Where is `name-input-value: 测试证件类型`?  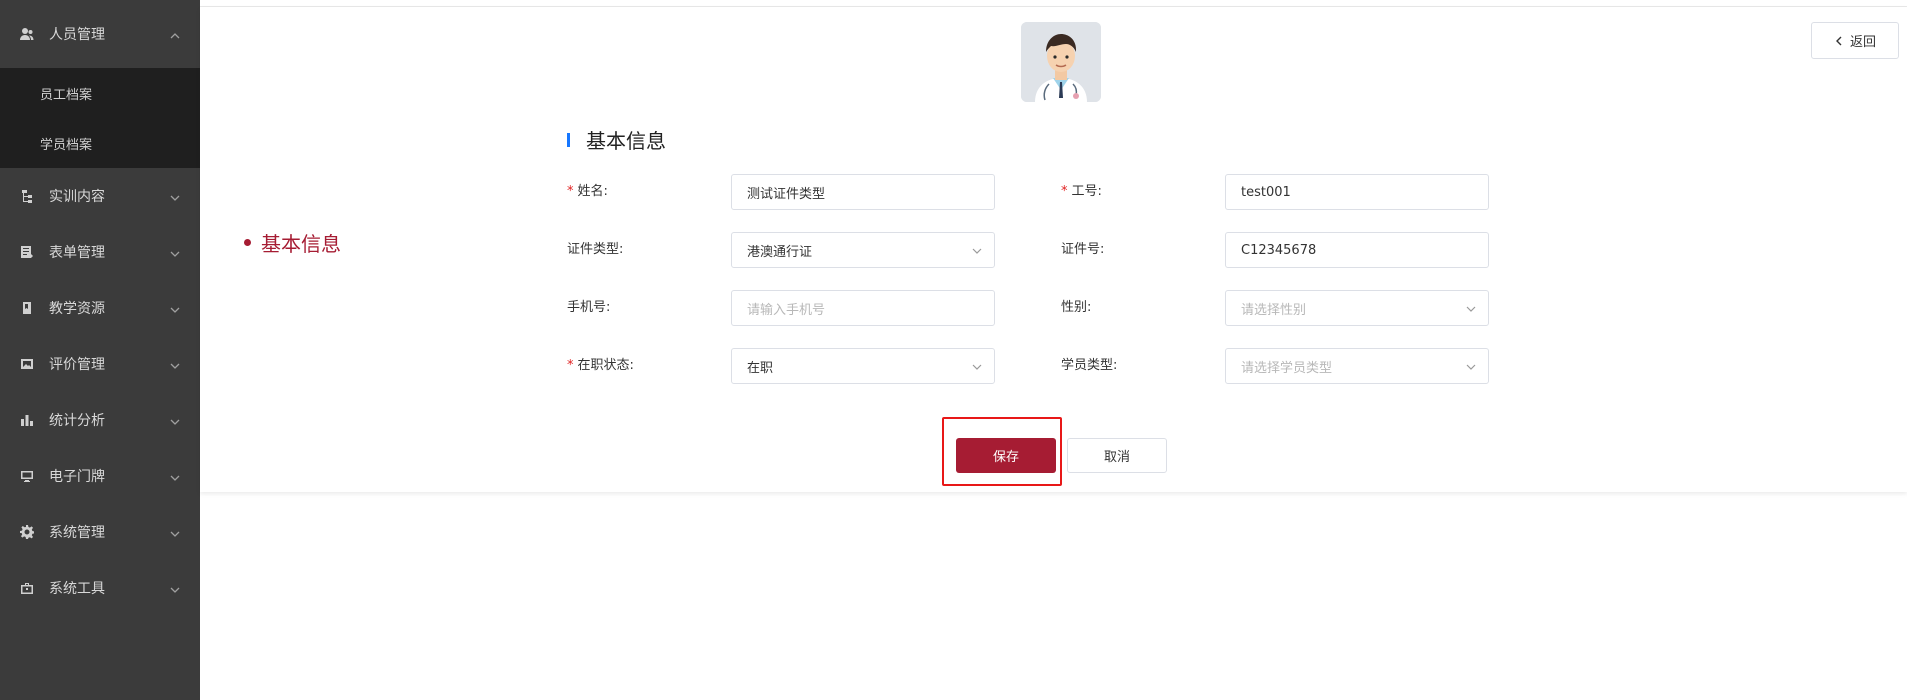
name-input-value: 测试证件类型 is located at coordinates (786, 194).